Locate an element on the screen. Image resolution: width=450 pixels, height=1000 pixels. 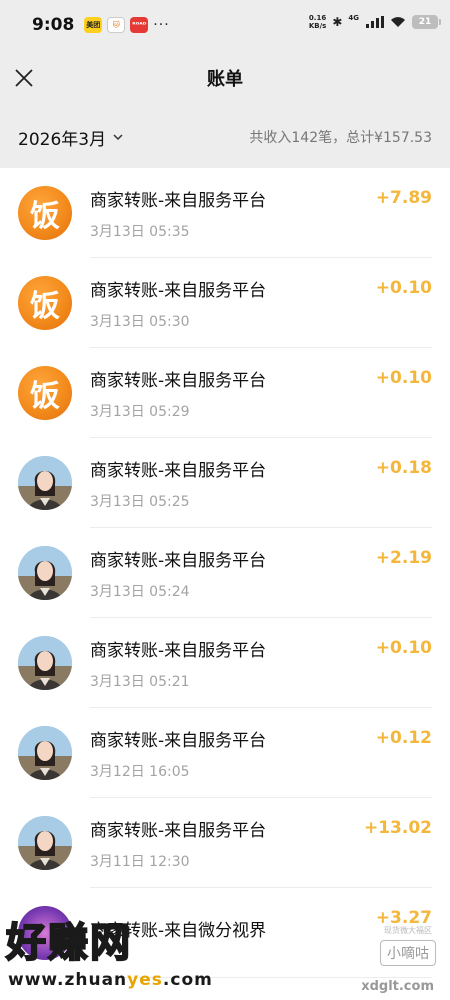
status-bar: 9:08 美团 🐱 ᴿᴼᴬᴰ ··· 0.16 KB/s ✱ 4G 21 is located at coordinates (225, 25).